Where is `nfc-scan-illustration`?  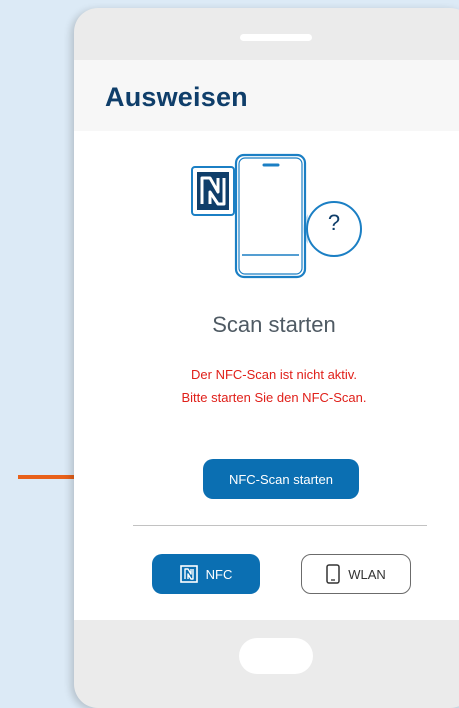
nfc-scan-illustration is located at coordinates (276, 216).